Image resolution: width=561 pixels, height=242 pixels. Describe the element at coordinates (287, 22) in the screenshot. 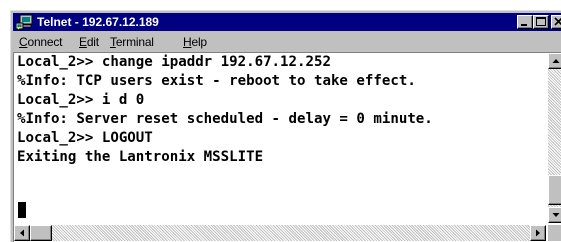

I see `title-bar: Telnet - 192.67.12.189` at that location.